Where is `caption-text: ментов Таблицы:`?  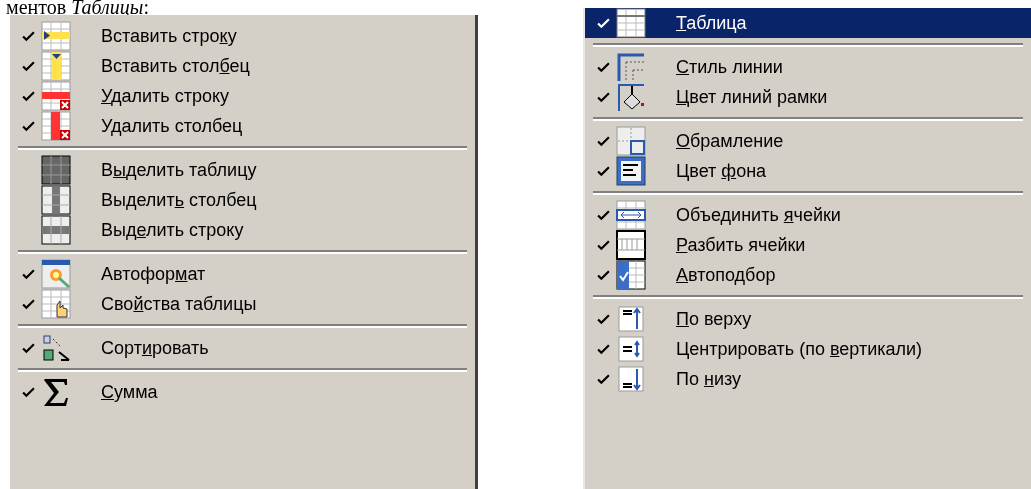
caption-text: ментов Таблицы: is located at coordinates (77, 7).